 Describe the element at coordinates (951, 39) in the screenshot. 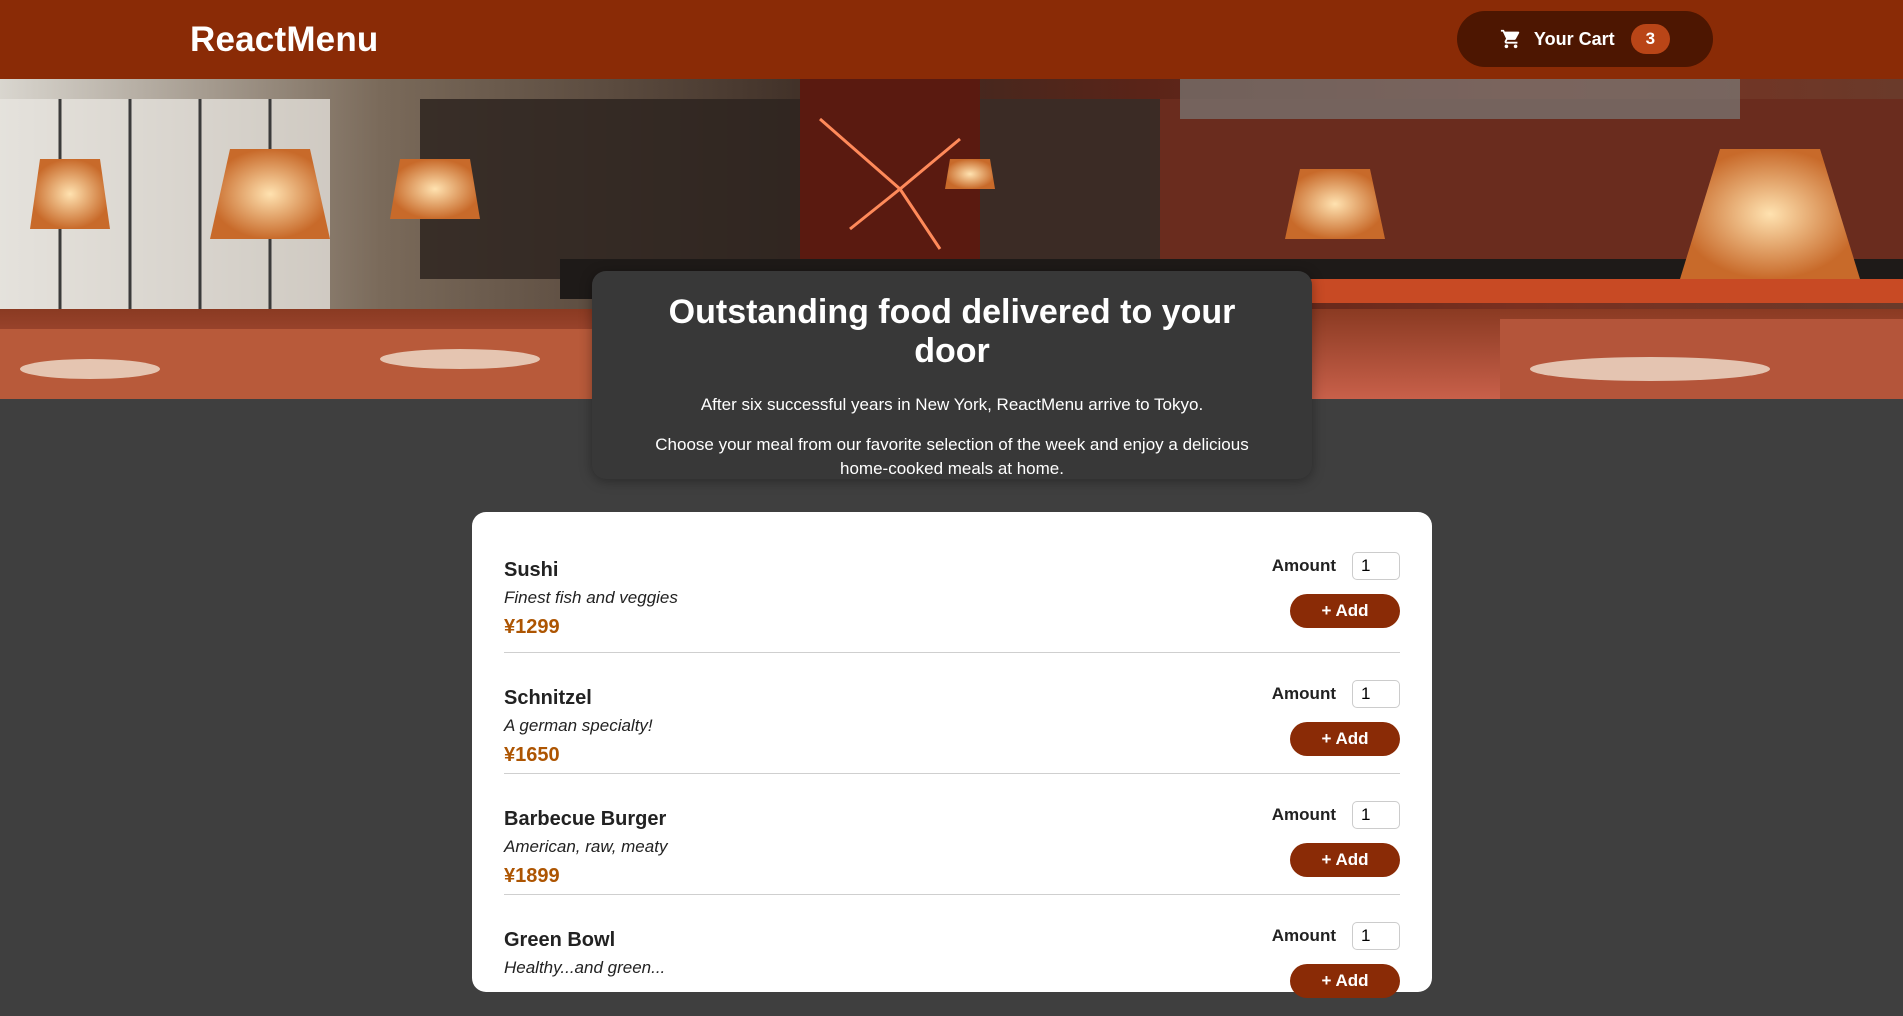

I see `app-header: ReactMenu Your Cart 3` at that location.